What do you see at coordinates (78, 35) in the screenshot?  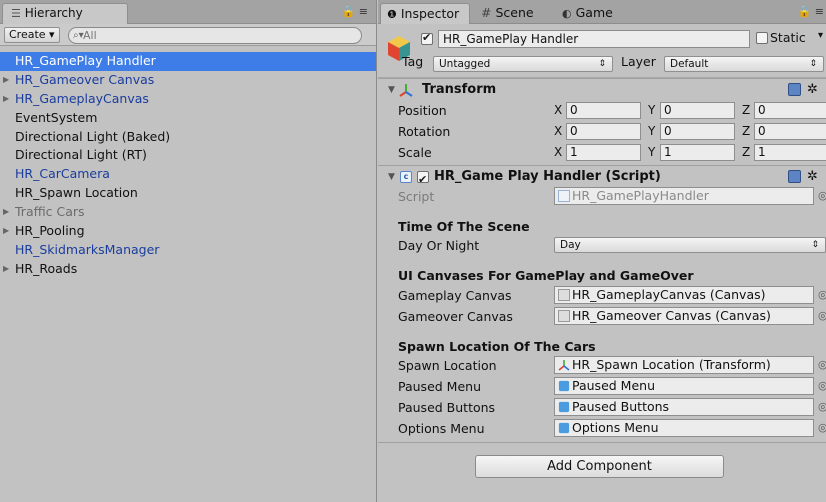 I see `search-icon: ⌕▾` at bounding box center [78, 35].